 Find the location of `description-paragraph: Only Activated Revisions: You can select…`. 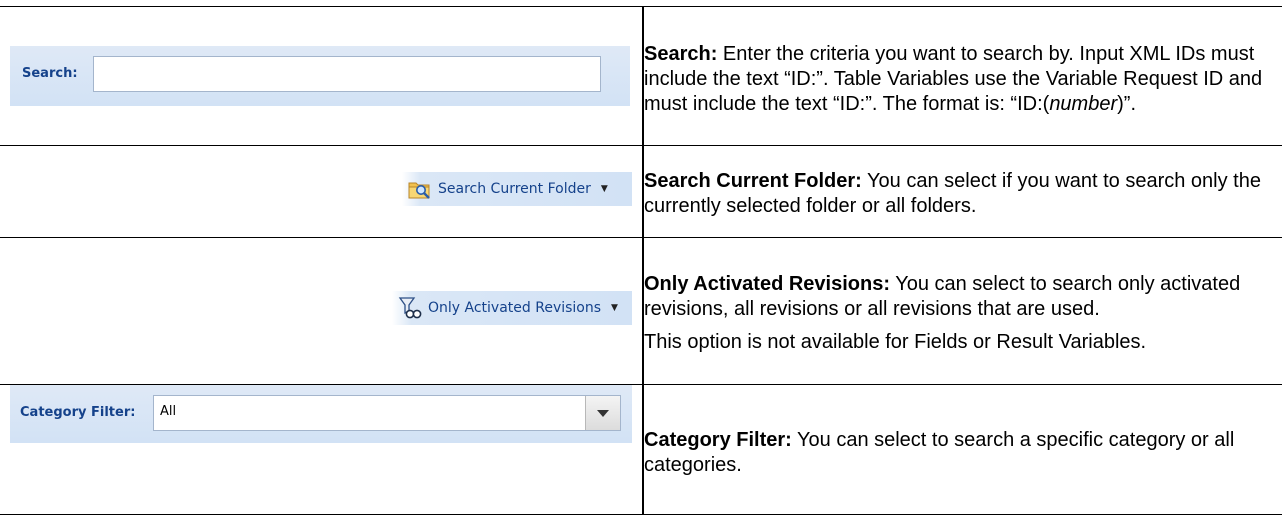

description-paragraph: Only Activated Revisions: You can select… is located at coordinates (963, 297).